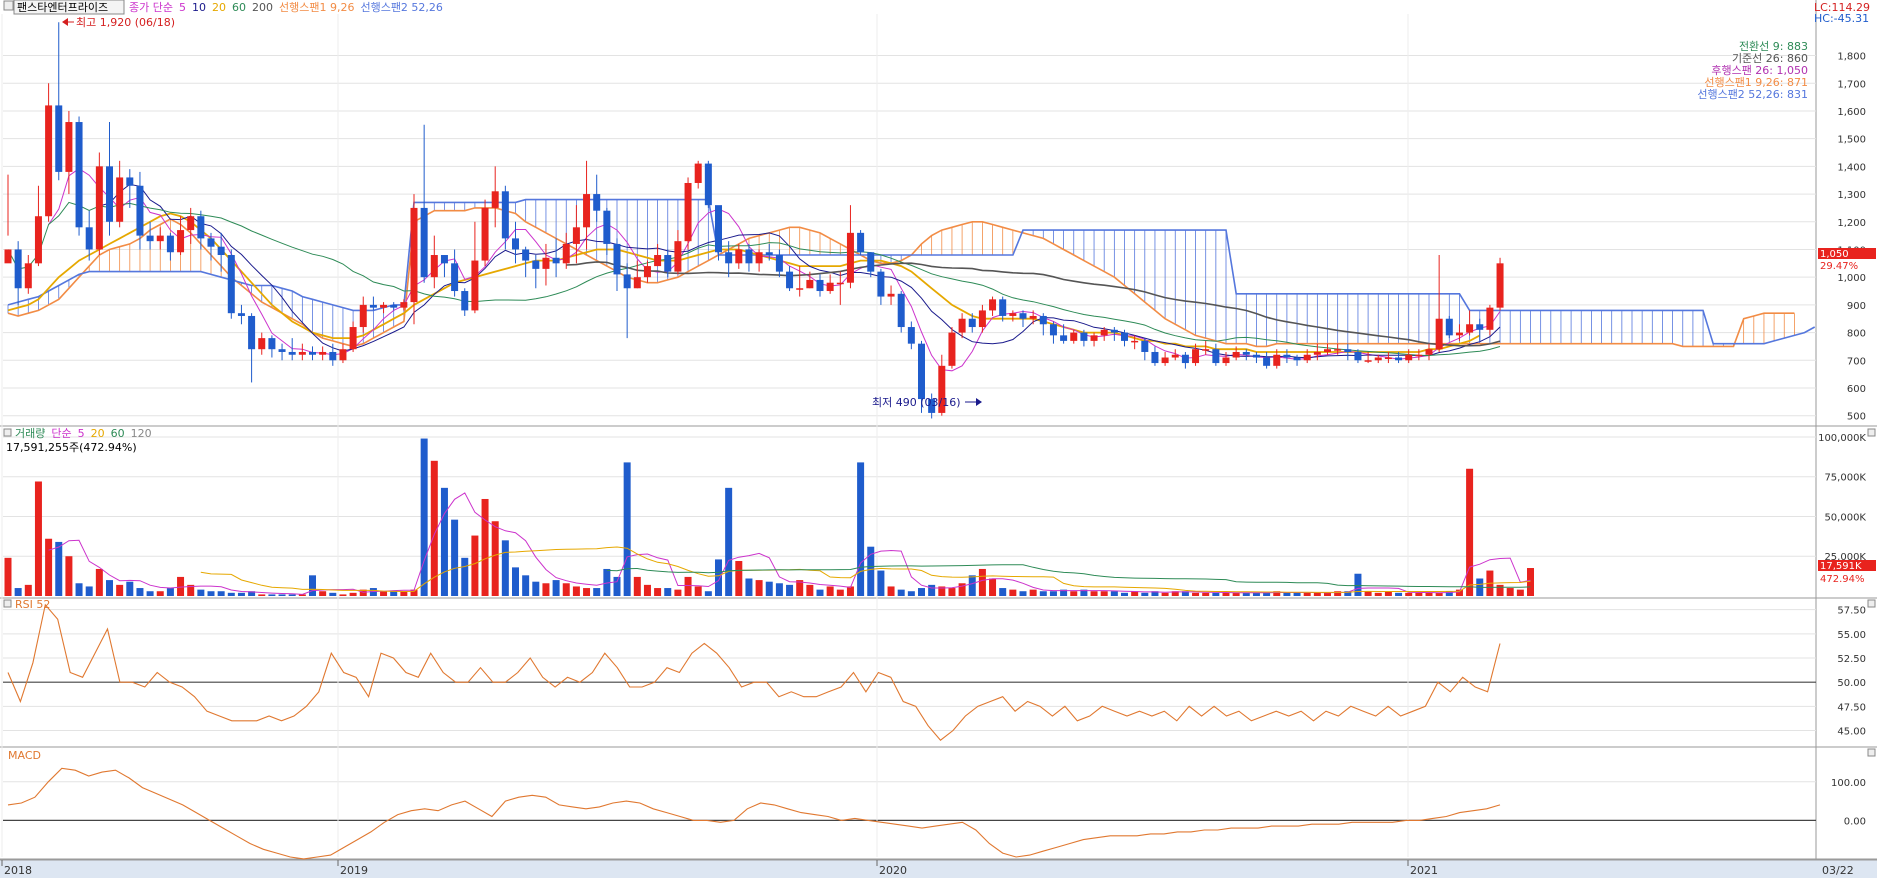  What do you see at coordinates (1838, 870) in the screenshot?
I see `date-axis-right-label: 03/22` at bounding box center [1838, 870].